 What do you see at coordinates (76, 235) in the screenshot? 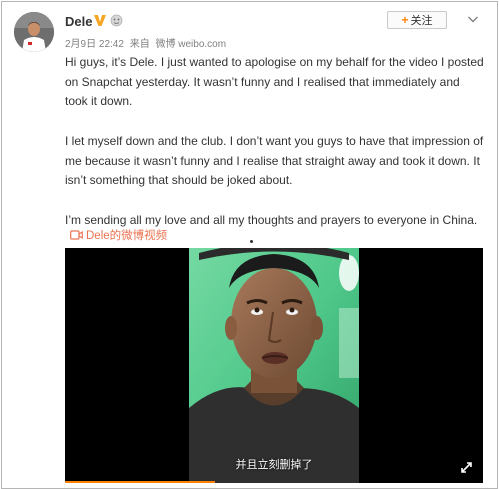
I see `video-icon` at bounding box center [76, 235].